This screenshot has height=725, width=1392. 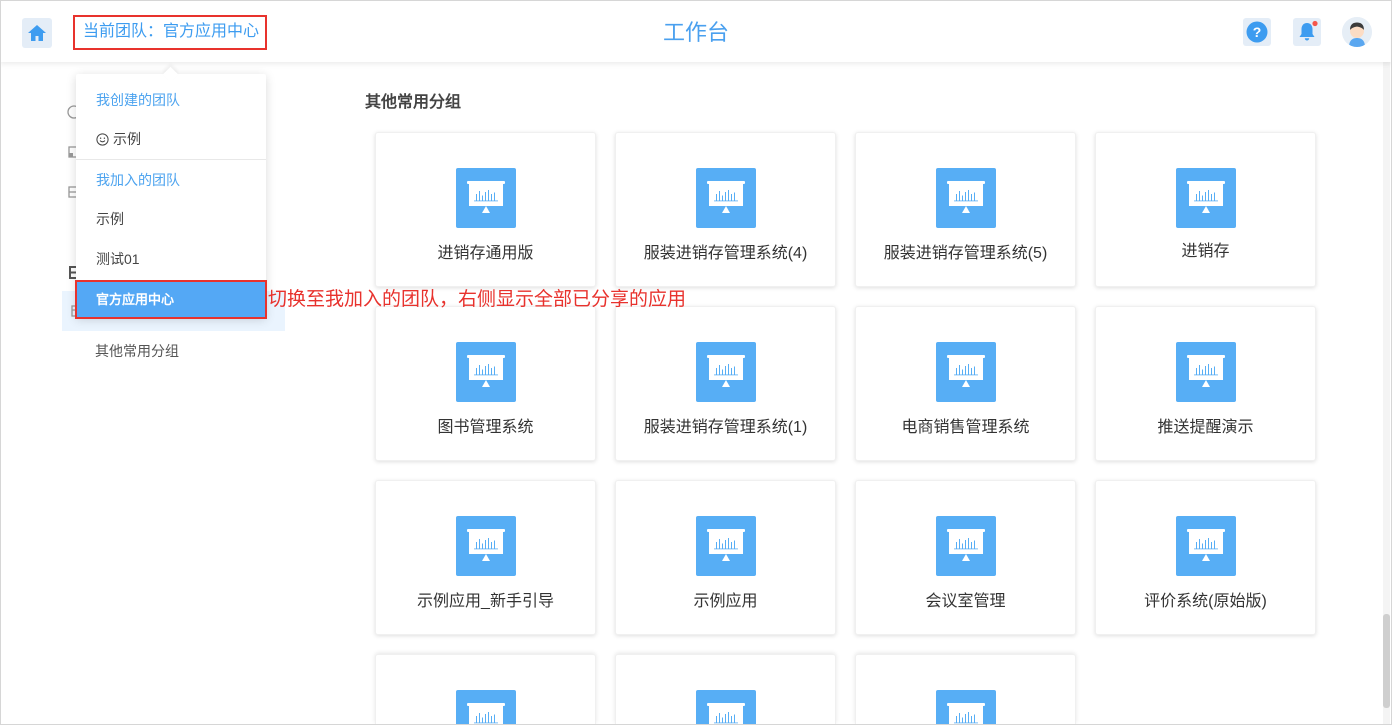 I want to click on app-card: 图书管理系统, so click(x=485, y=383).